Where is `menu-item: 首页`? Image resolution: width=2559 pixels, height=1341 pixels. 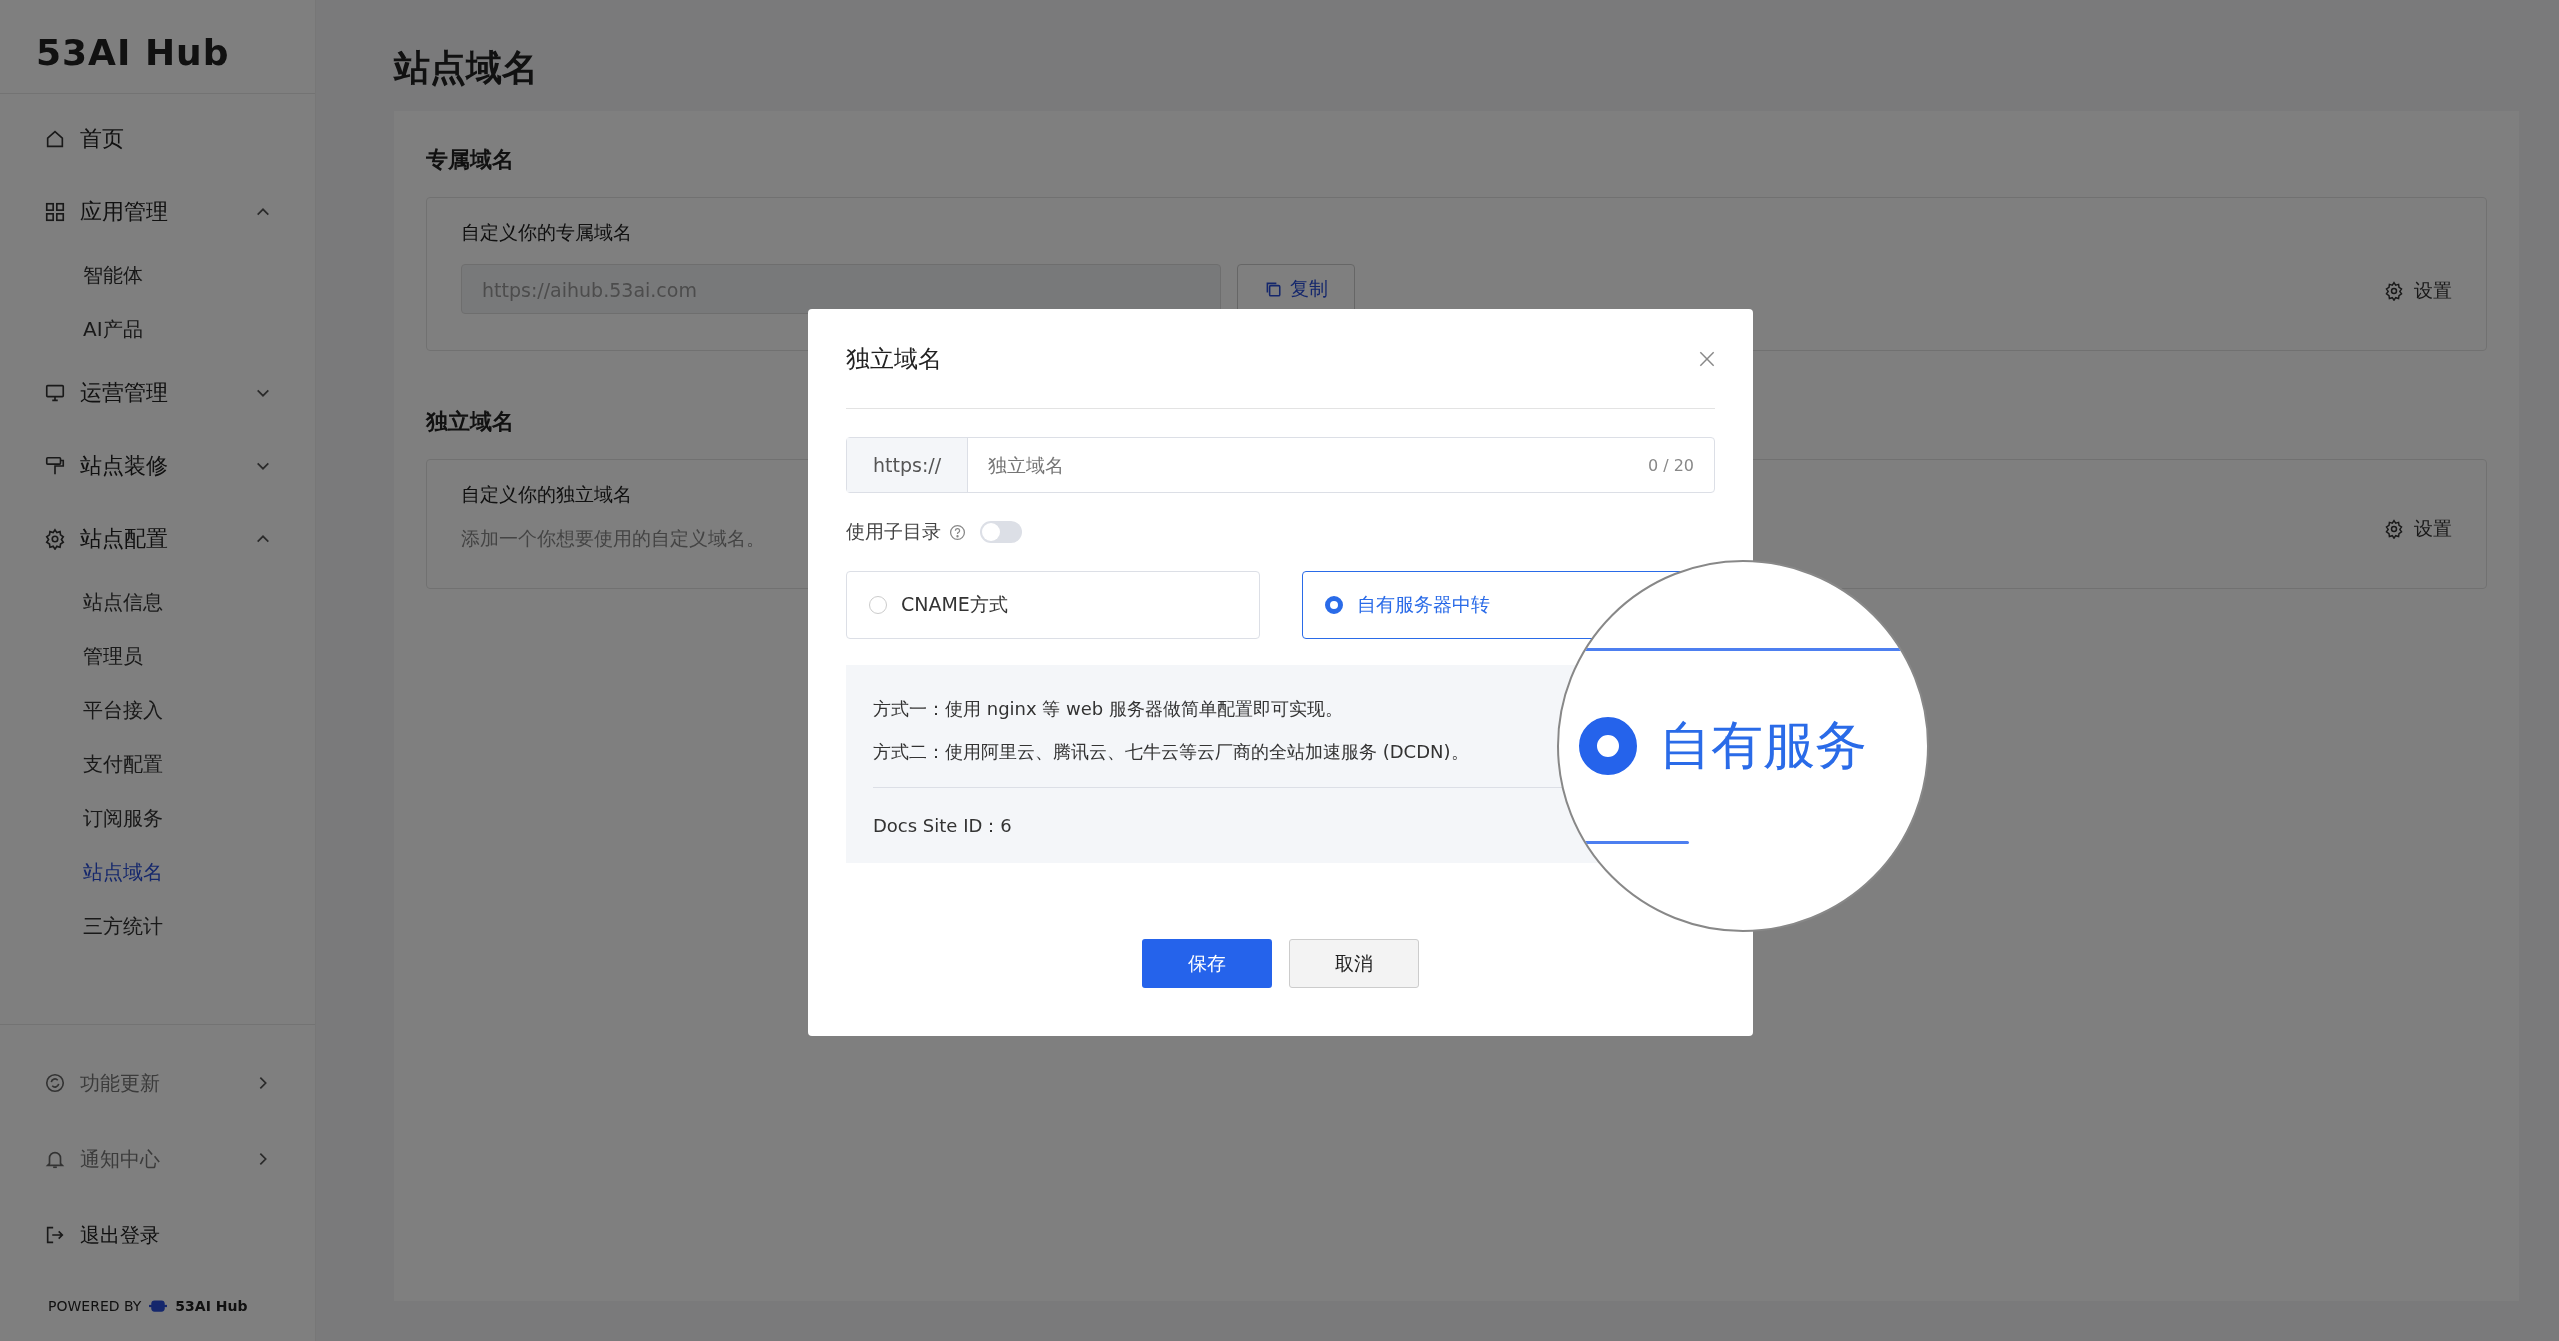
menu-item: 首页 is located at coordinates (157, 138).